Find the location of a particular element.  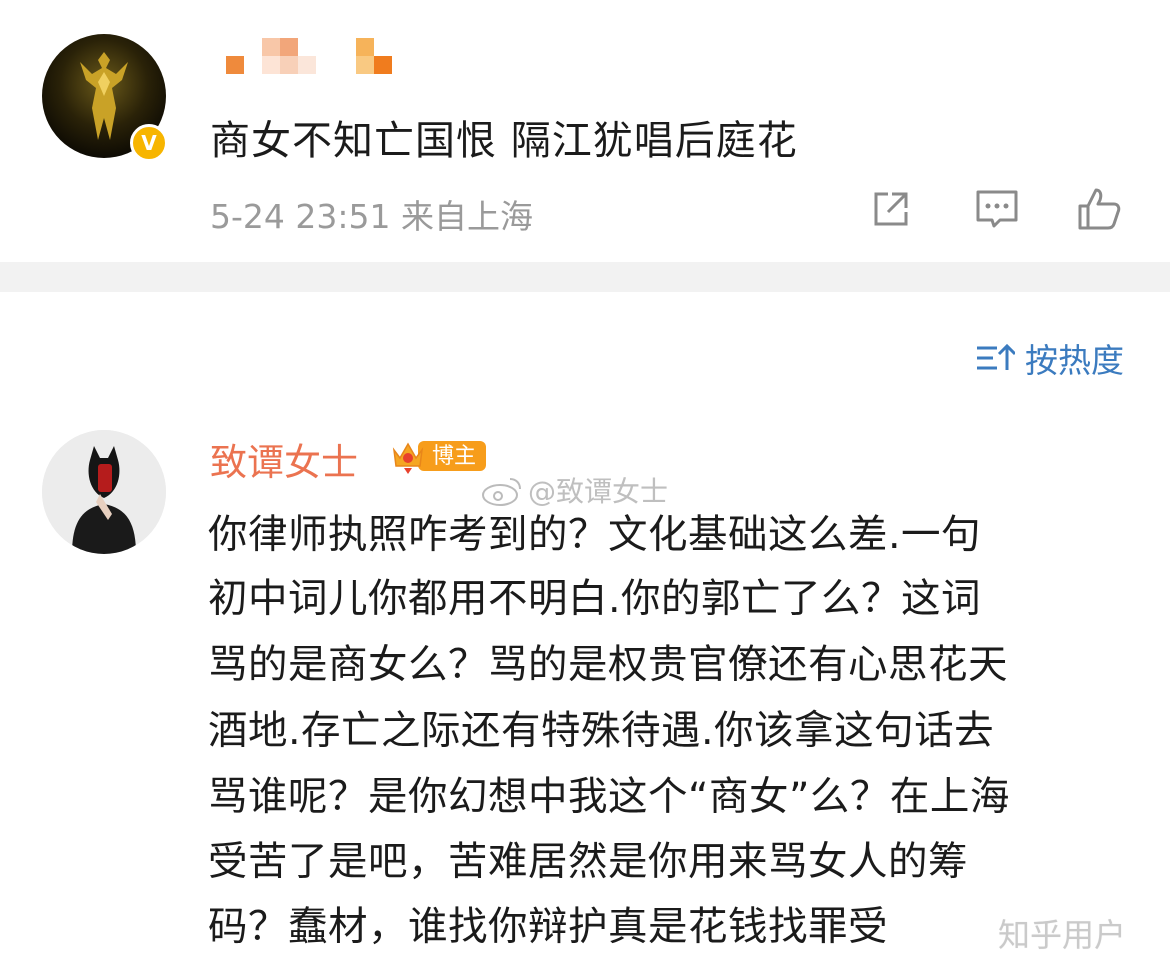

verified-badge-icon: V is located at coordinates (149, 143).